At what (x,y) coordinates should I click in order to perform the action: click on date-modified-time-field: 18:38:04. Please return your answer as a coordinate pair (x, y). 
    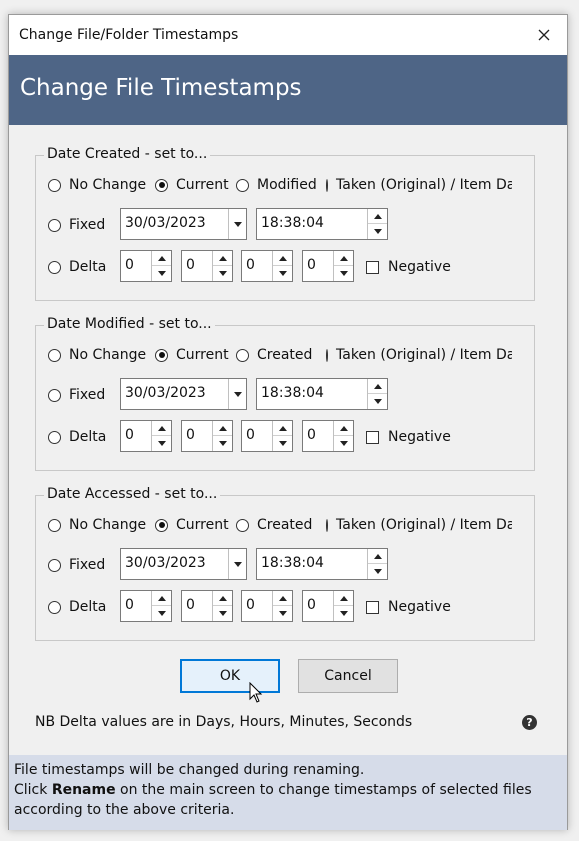
    Looking at the image, I should click on (322, 394).